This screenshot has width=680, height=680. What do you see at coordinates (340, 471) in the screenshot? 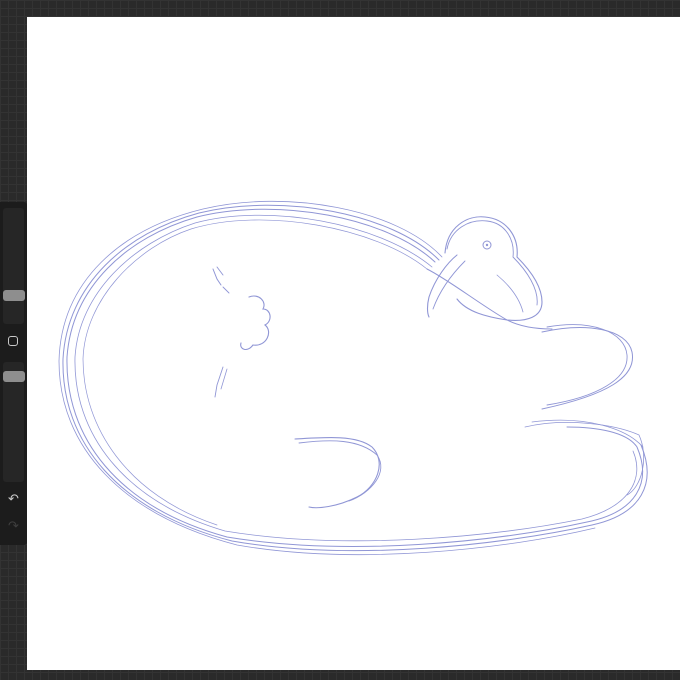
I see `seal-flipper` at bounding box center [340, 471].